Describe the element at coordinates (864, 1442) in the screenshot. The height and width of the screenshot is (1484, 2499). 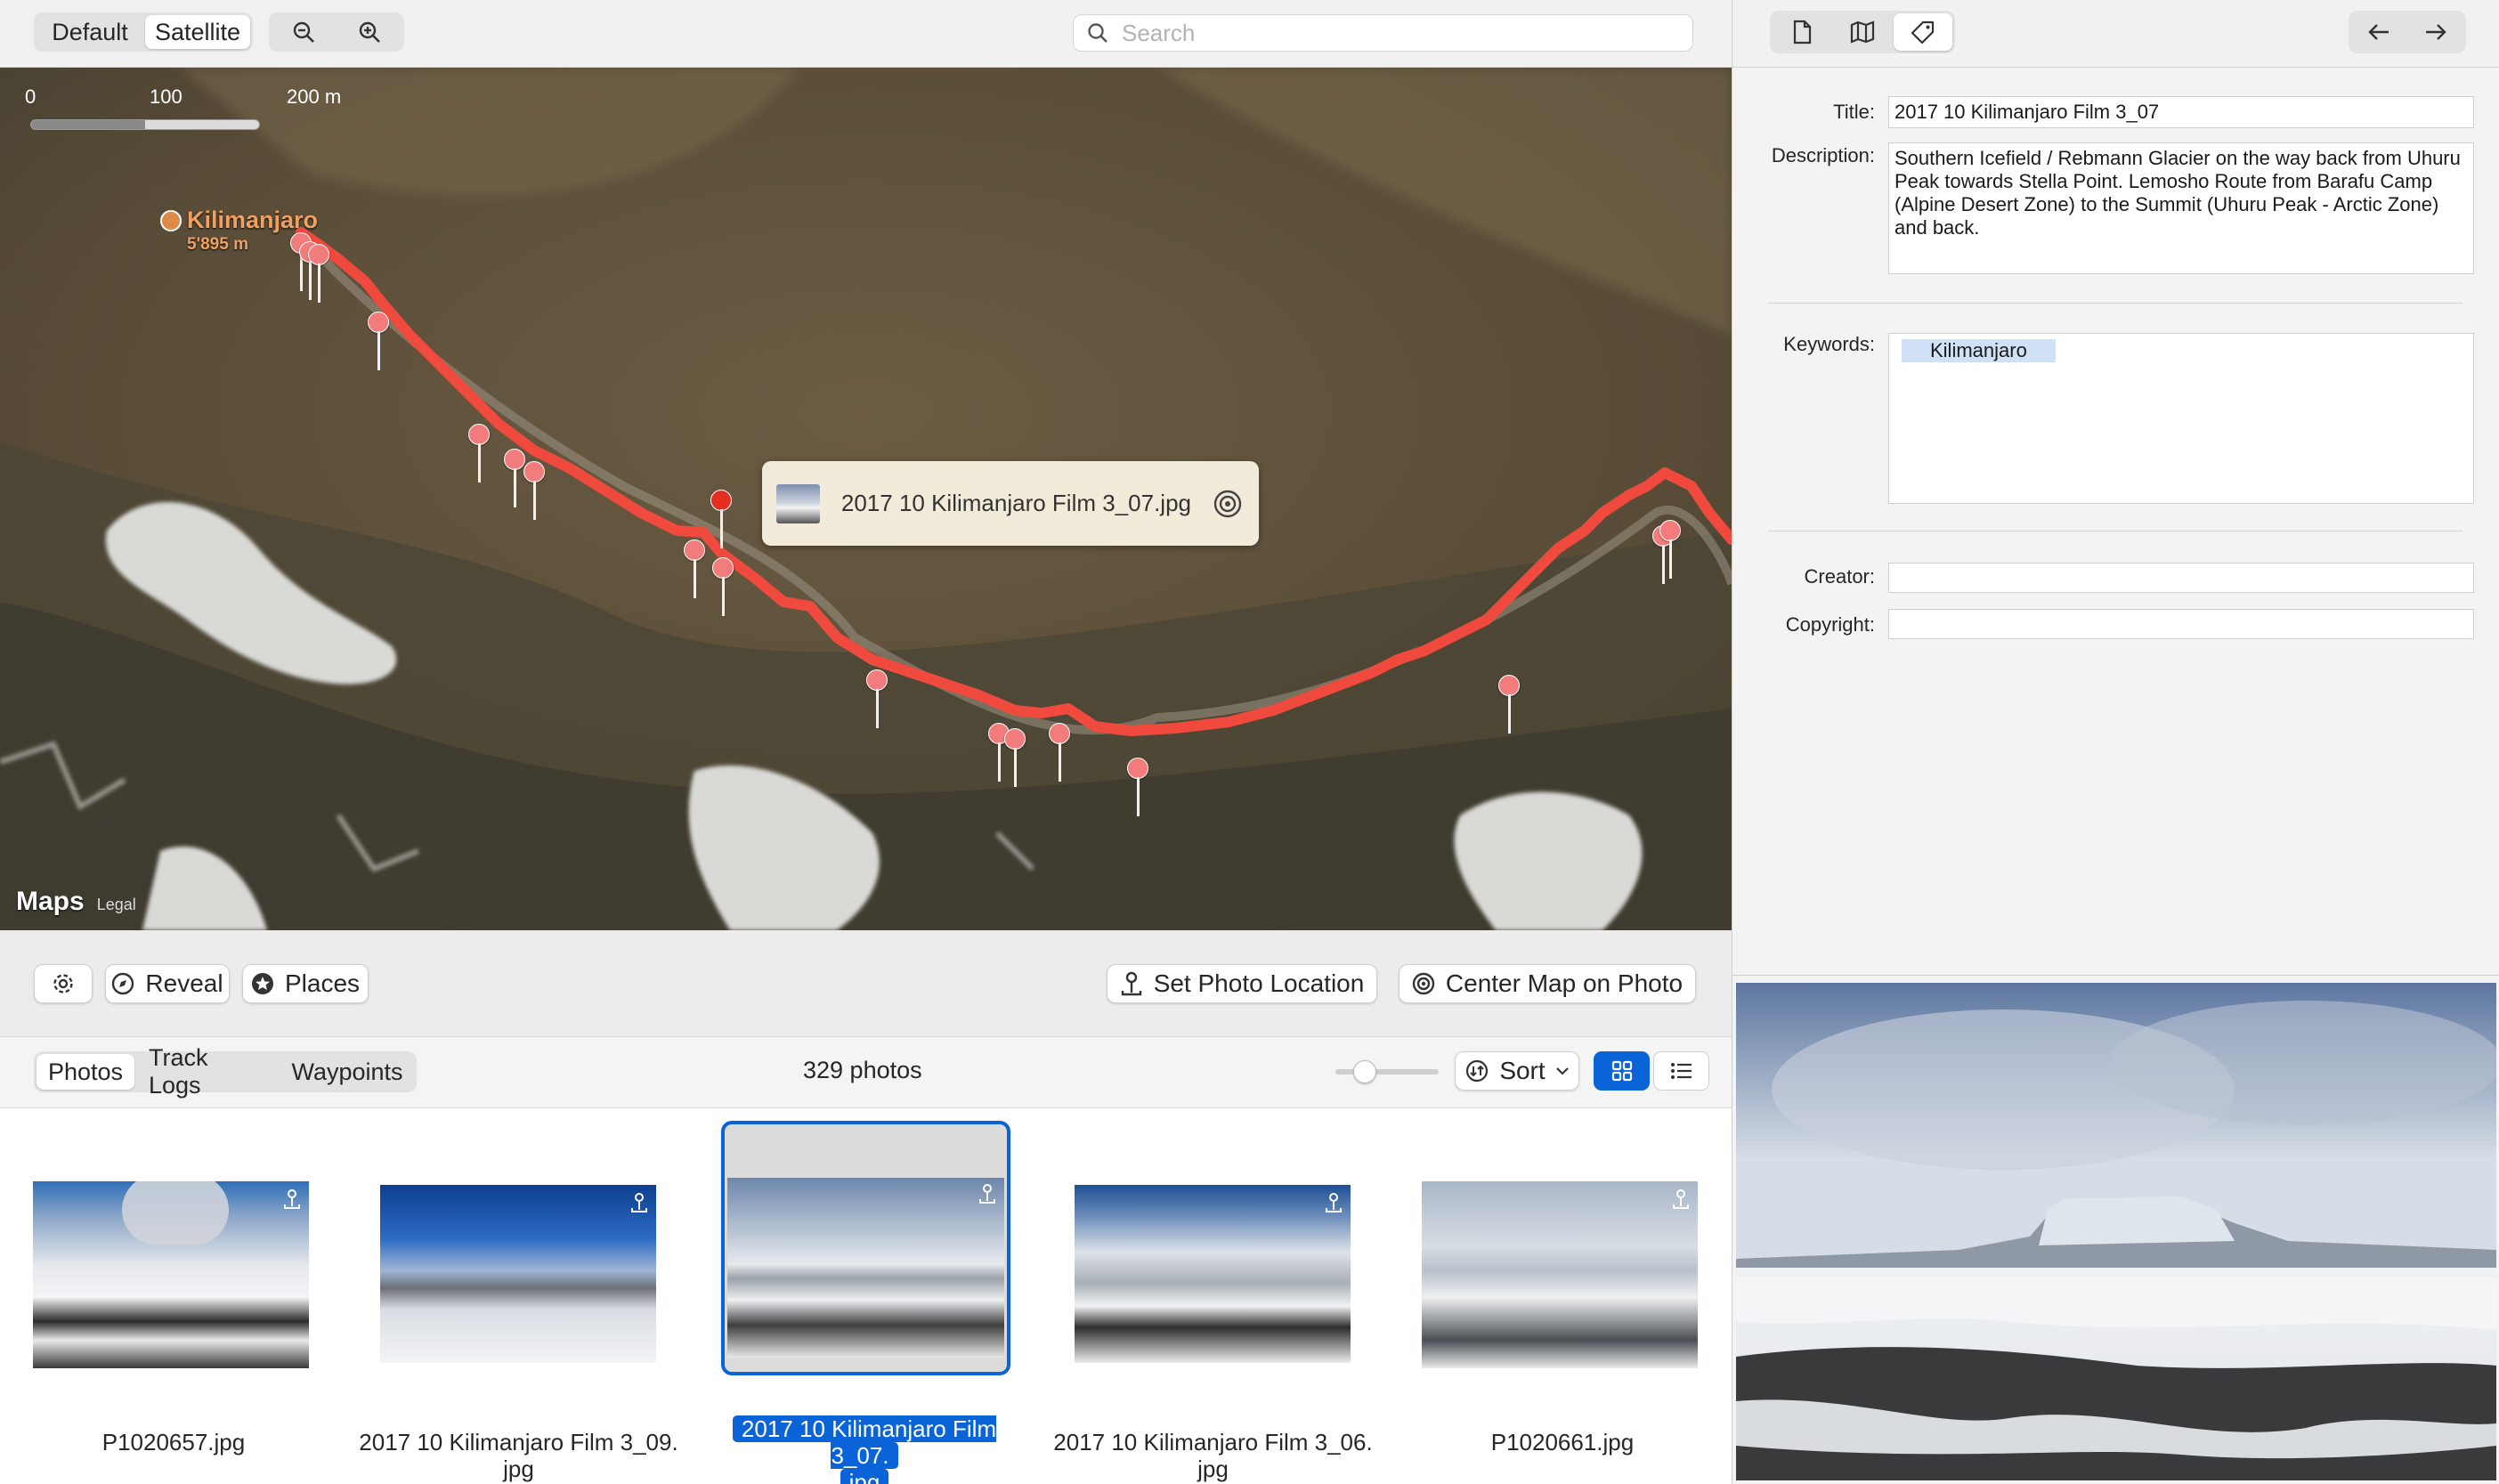
I see `caption-line1: 2017 10 Kilimanjaro Film 3_07.` at that location.